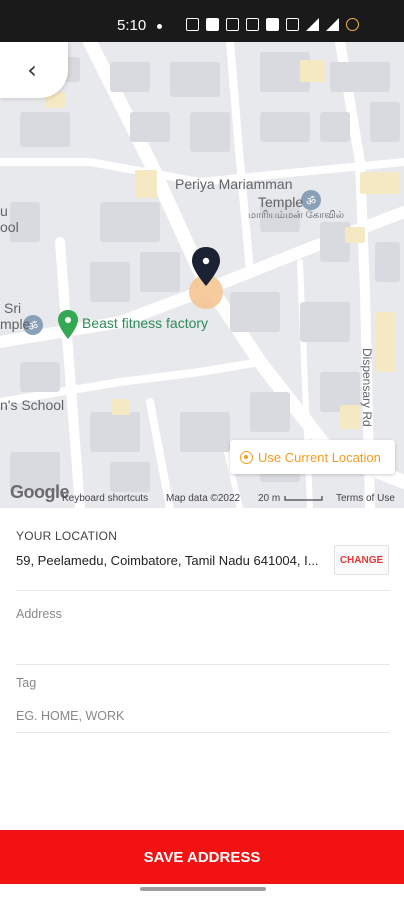  I want to click on map-label-temple-left: mple, so click(15, 324).